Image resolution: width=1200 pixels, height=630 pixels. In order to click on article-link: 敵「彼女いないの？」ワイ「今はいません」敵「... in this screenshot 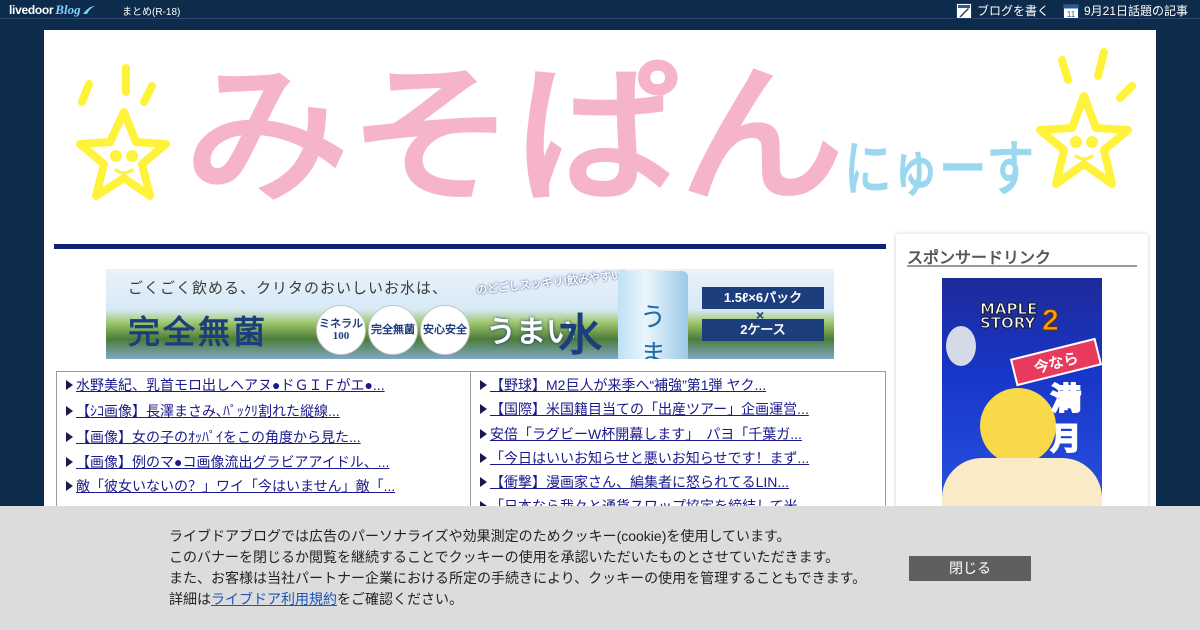, I will do `click(235, 486)`.